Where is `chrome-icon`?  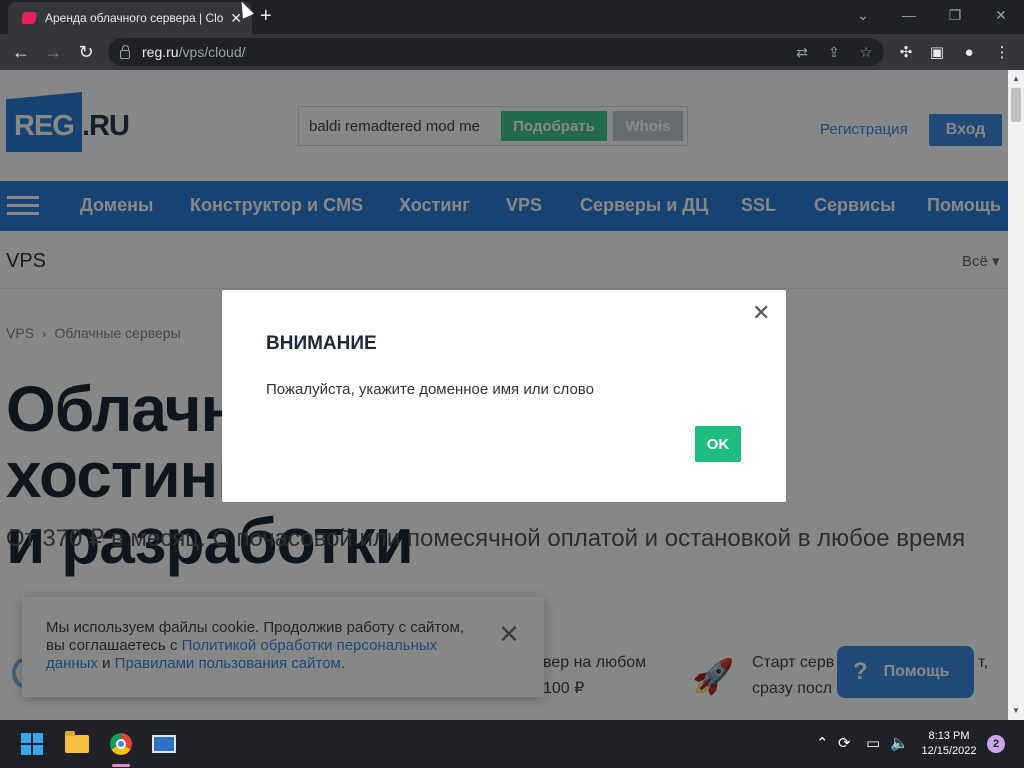 chrome-icon is located at coordinates (121, 744).